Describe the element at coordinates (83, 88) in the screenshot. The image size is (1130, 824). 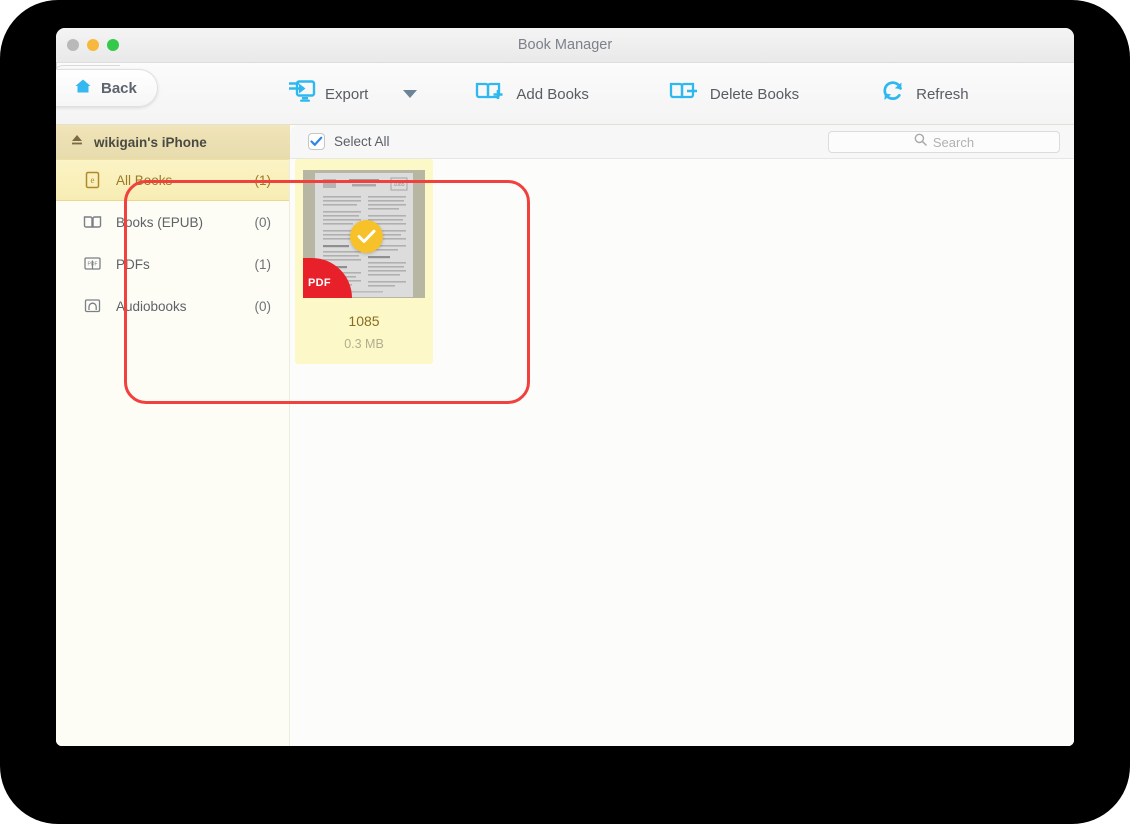
I see `home-icon` at that location.